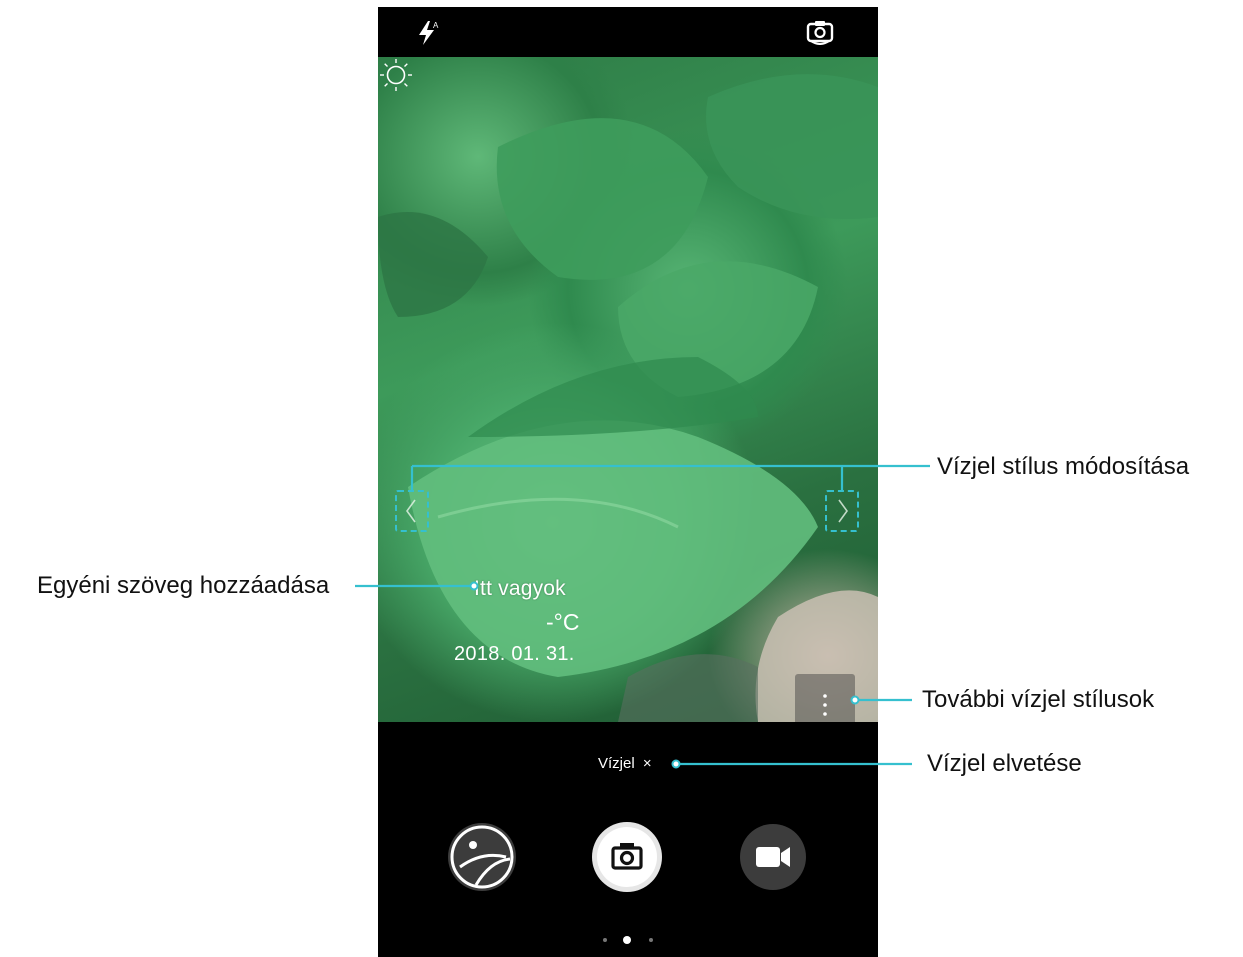  I want to click on callout-dismiss: Vízjel elvetése, so click(1004, 763).